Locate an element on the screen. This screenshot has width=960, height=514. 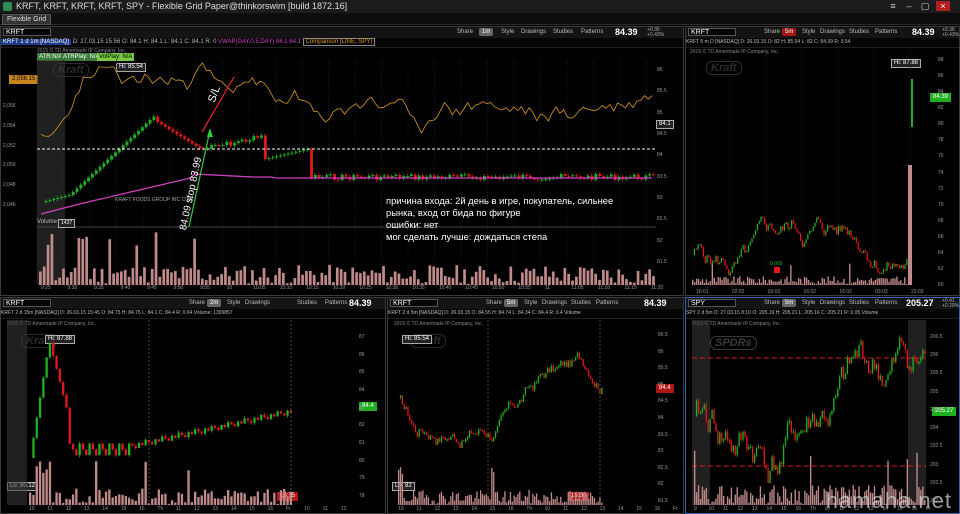
x-axis-label: 9:40 is located at coordinates (125, 288).